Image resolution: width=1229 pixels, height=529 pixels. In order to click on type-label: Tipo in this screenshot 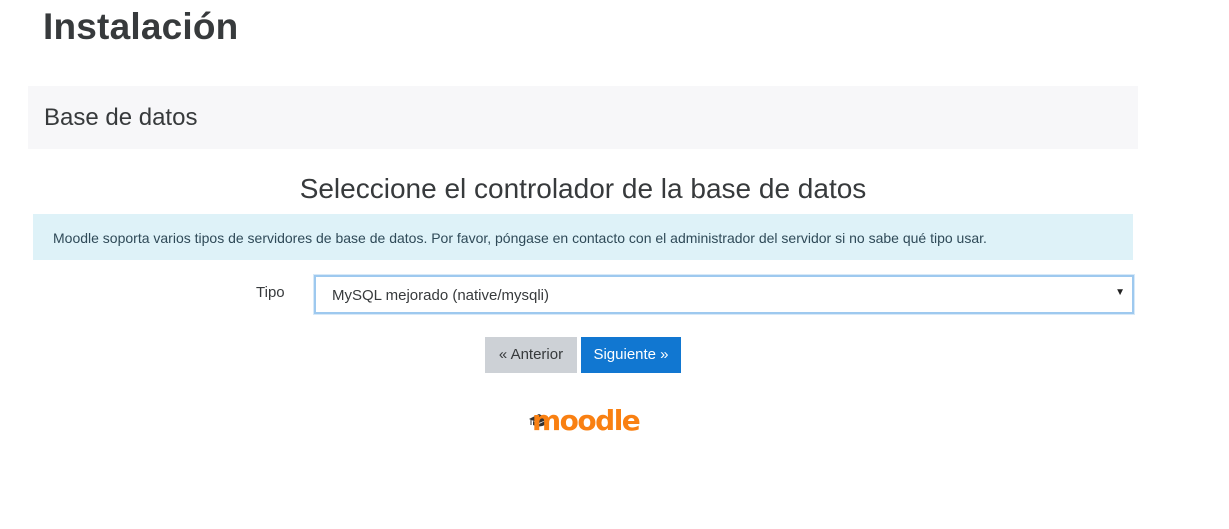, I will do `click(270, 292)`.